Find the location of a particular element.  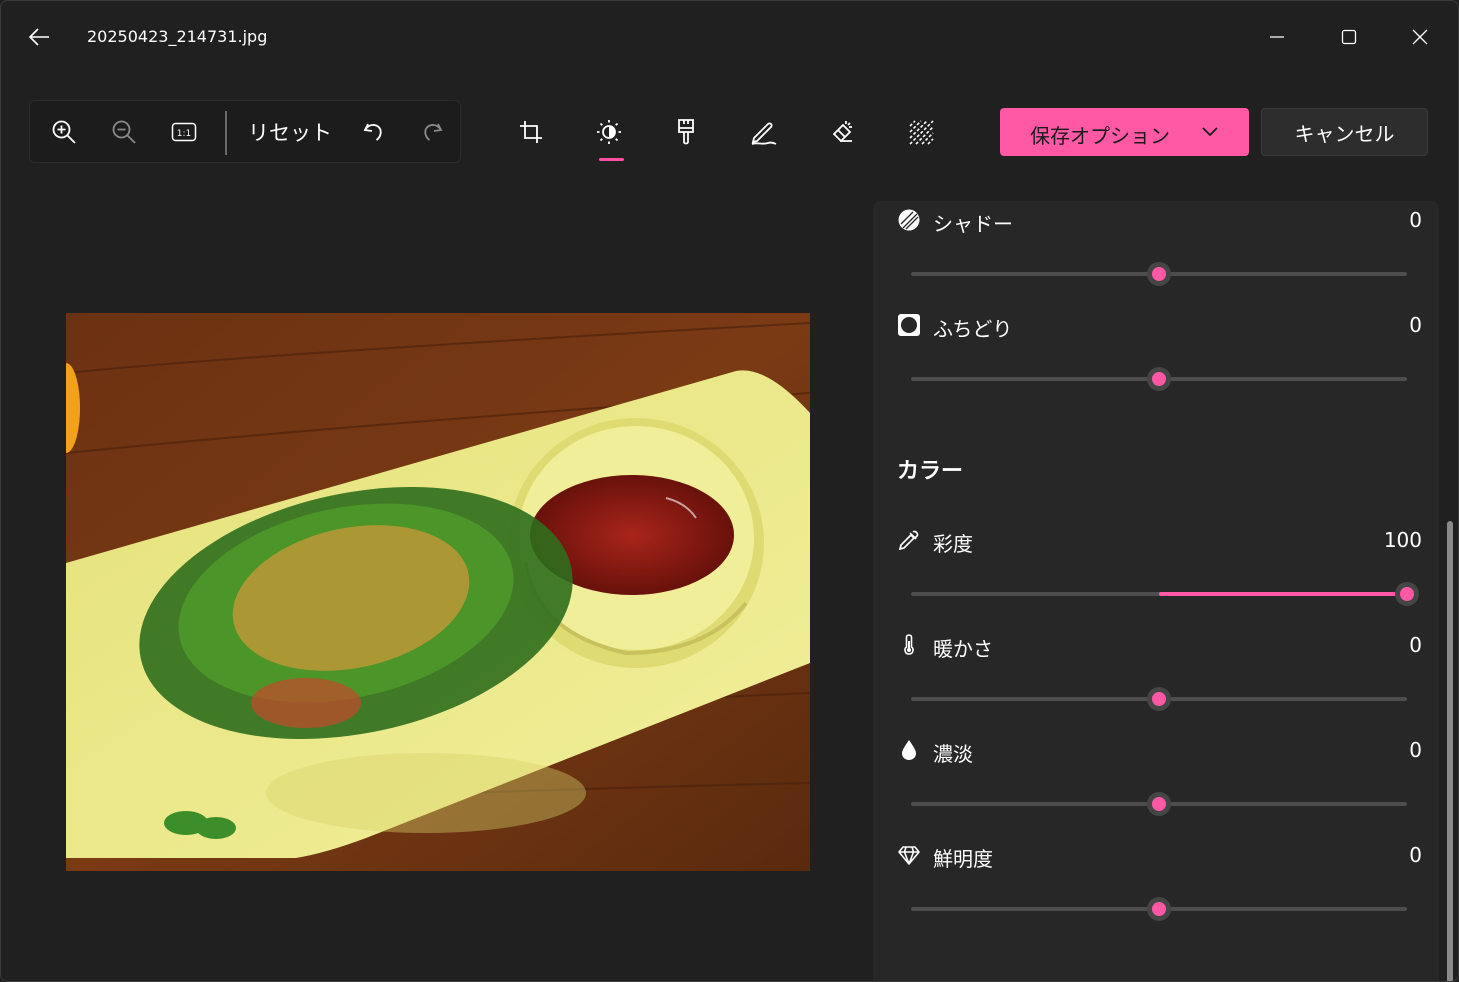

back-button is located at coordinates (39, 37).